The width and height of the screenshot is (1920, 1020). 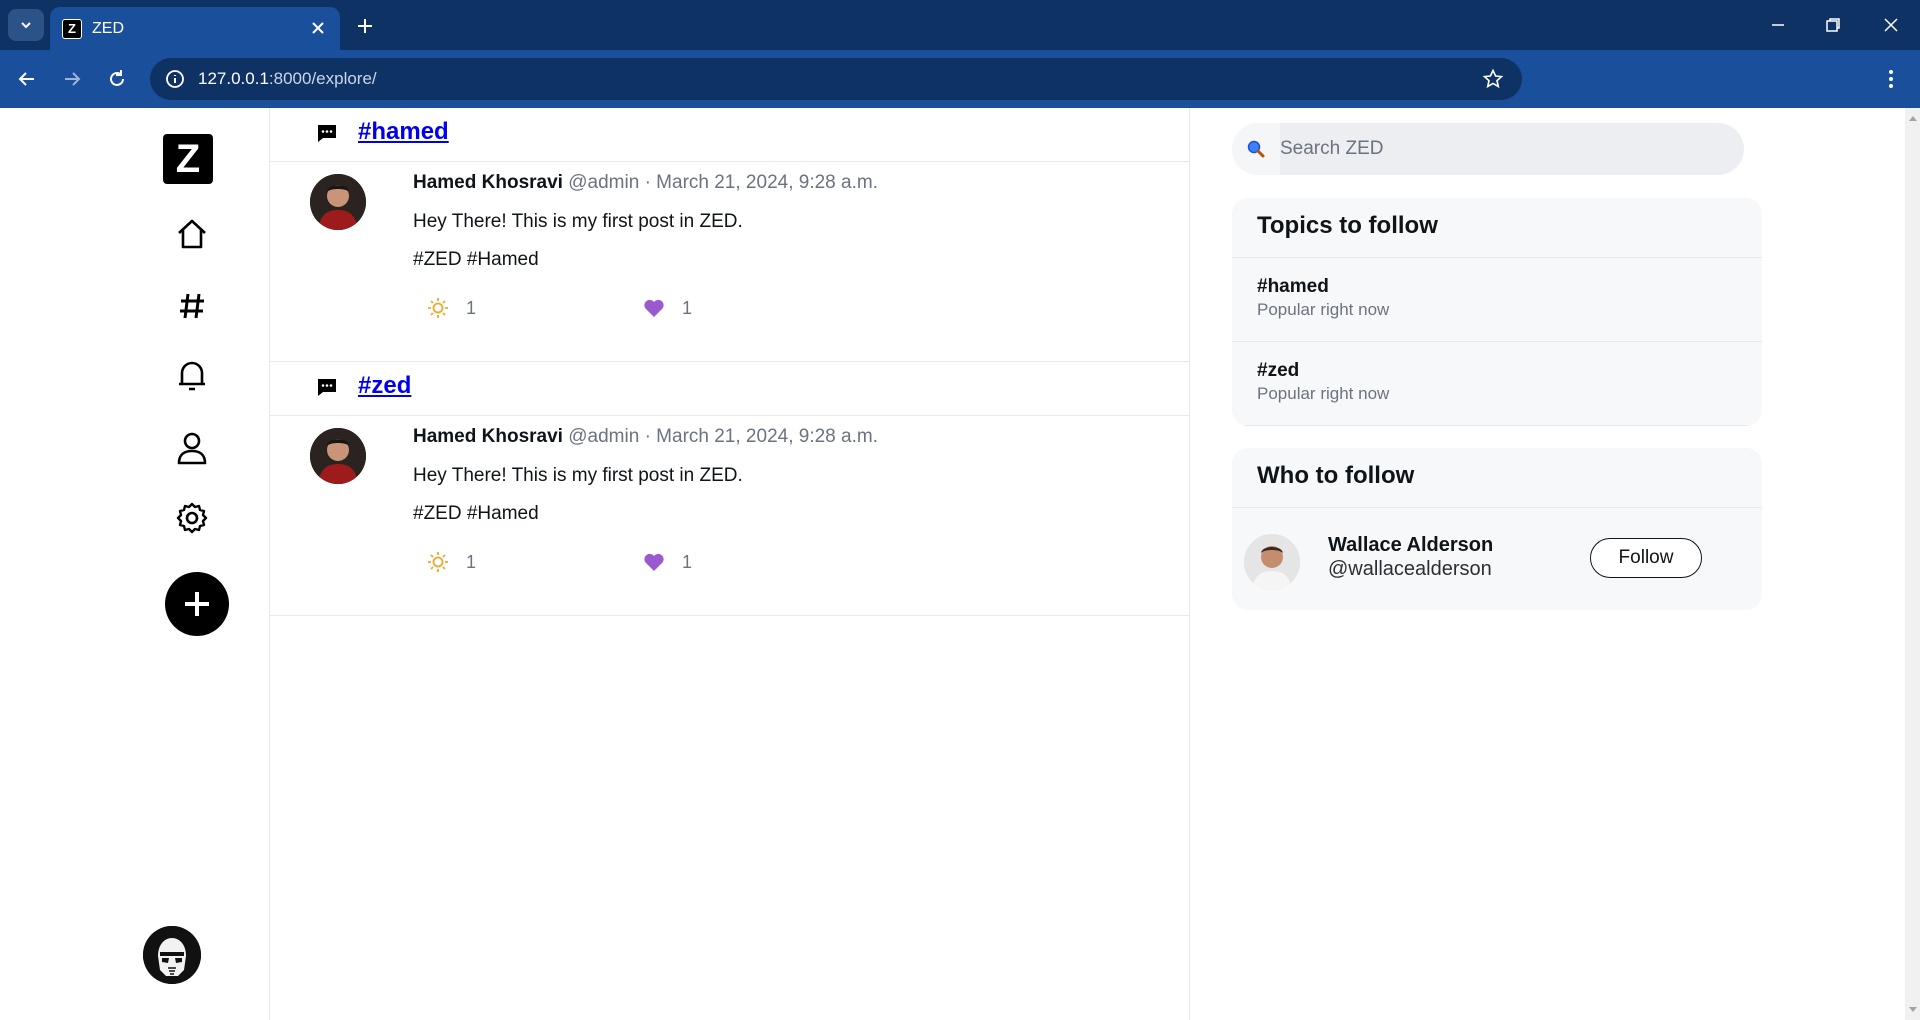 I want to click on topic-suggestion: #hamed Popular right now, so click(x=1497, y=300).